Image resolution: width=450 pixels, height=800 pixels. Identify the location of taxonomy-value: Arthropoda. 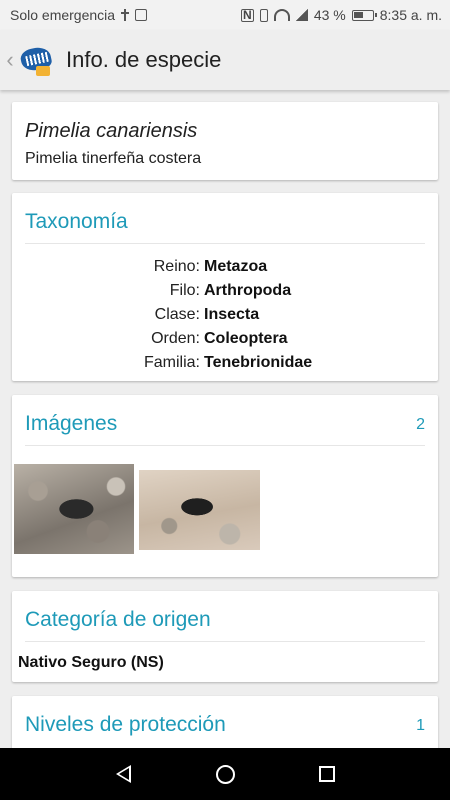
(248, 290).